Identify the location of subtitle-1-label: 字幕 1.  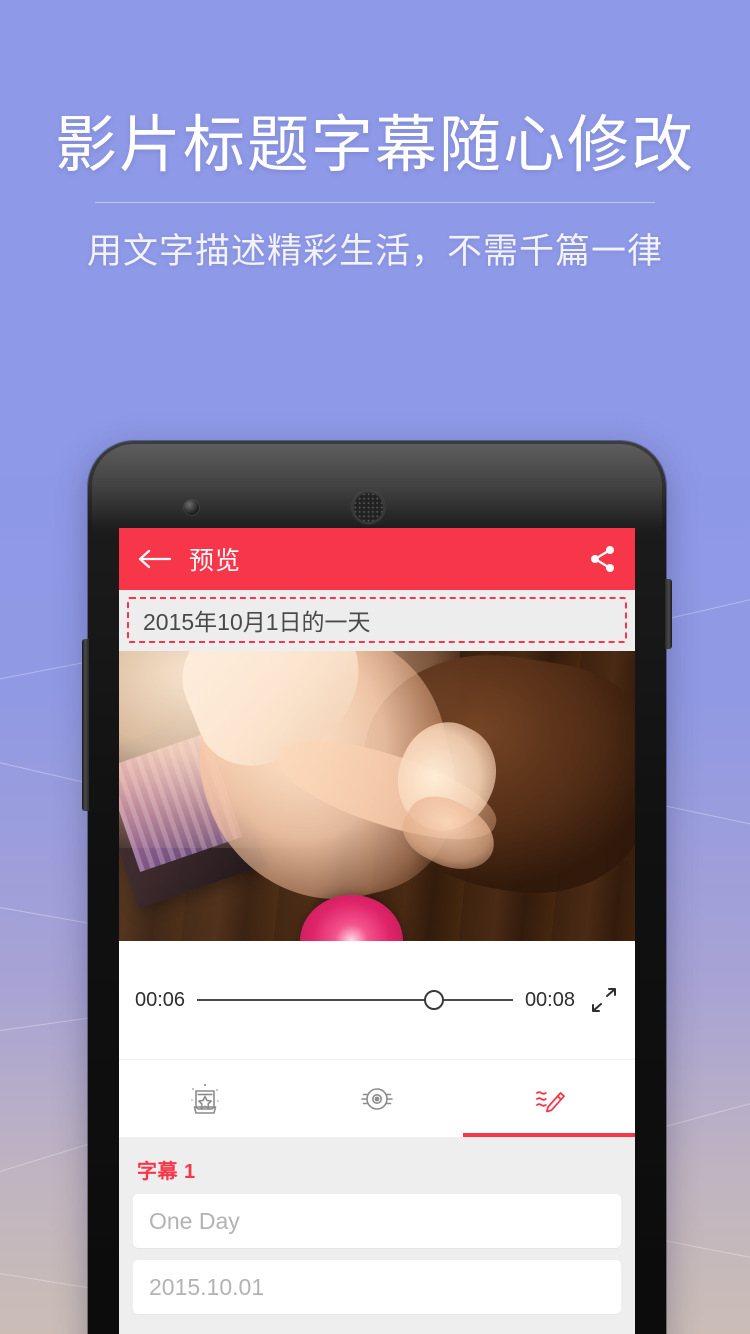
(166, 1172).